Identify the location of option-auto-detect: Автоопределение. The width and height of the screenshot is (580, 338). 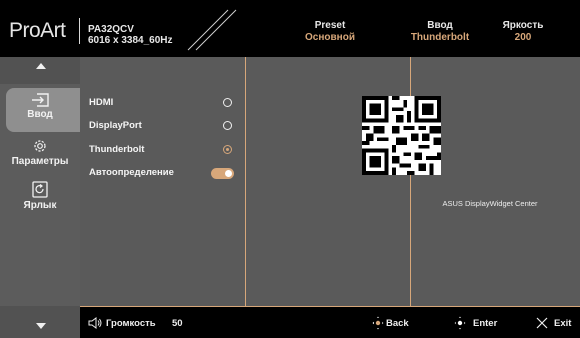
(131, 172).